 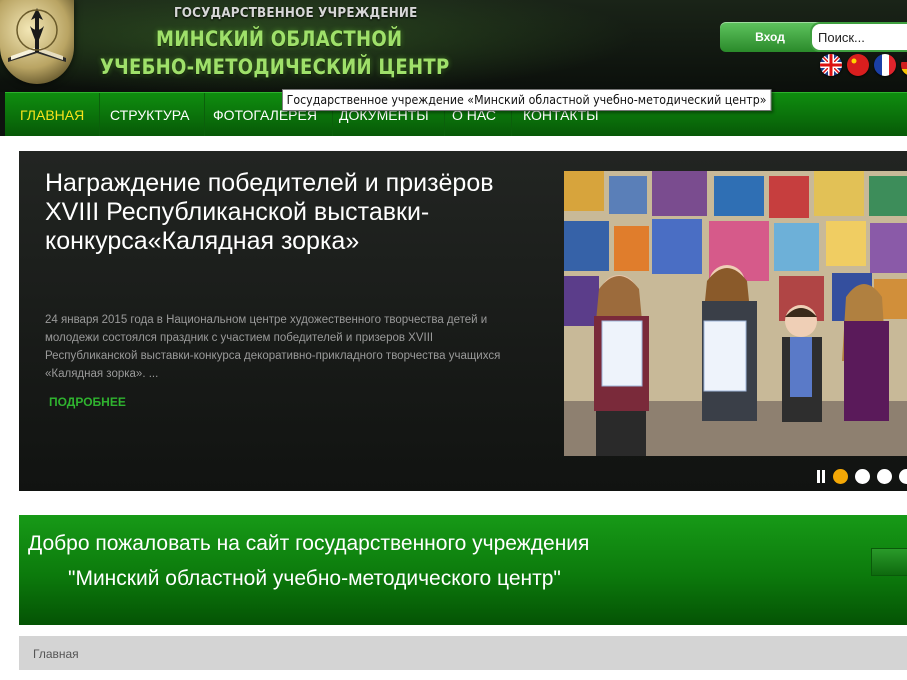 I want to click on site-logo, so click(x=37, y=42).